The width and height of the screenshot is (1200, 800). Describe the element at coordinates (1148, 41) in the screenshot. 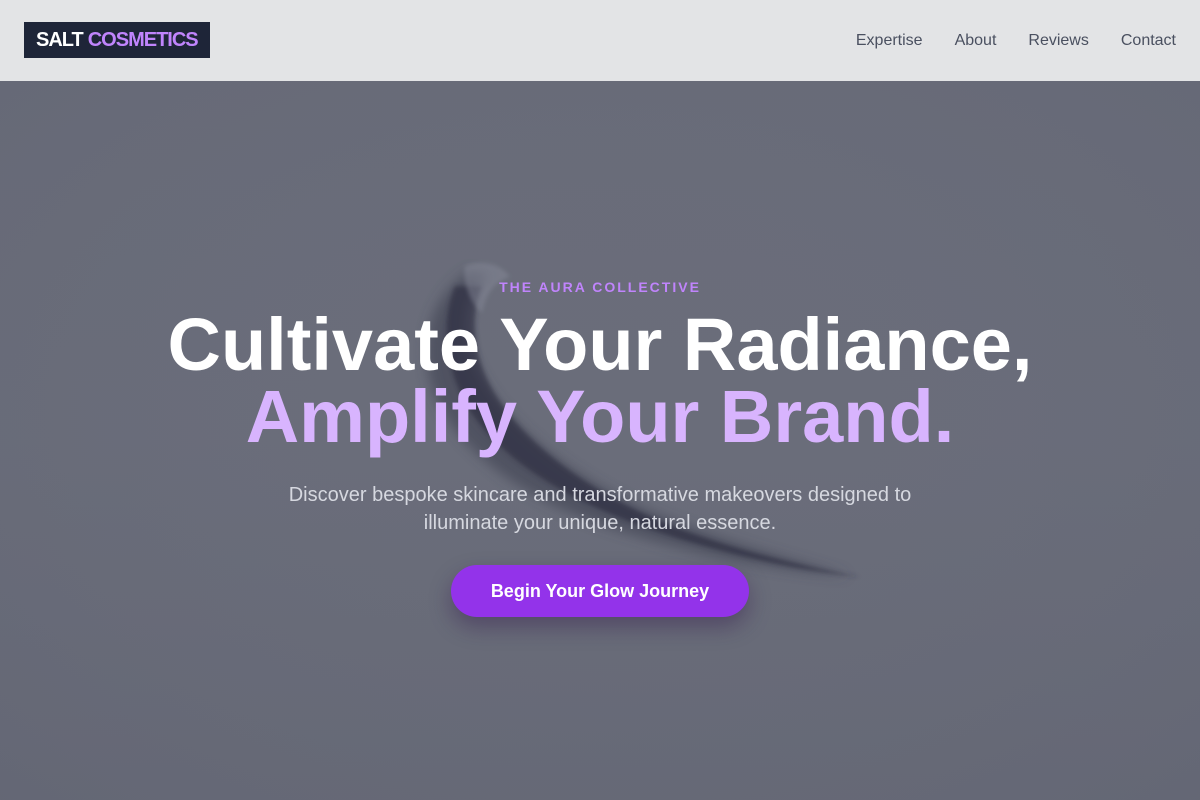

I see `nav-link-contact: Contact` at that location.